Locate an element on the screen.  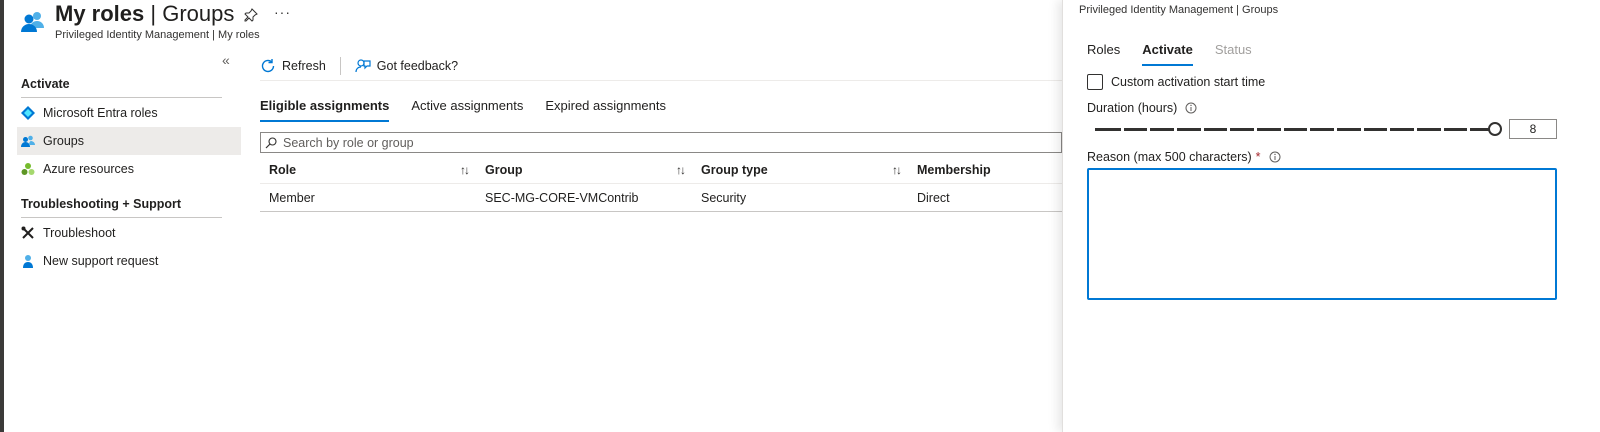
cell-group: SEC-MG-CORE-VMContrib is located at coordinates (562, 197).